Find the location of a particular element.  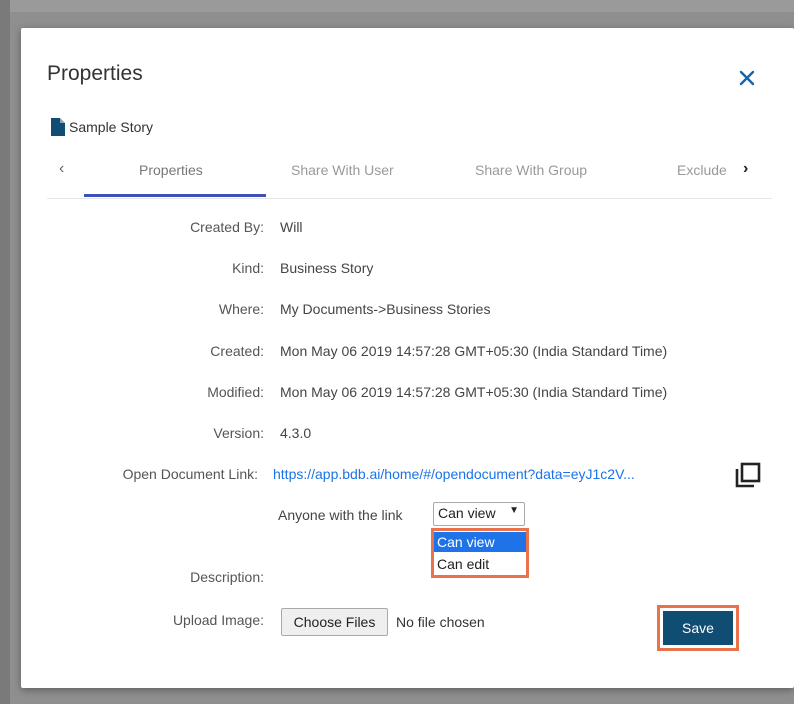

tab-properties: Properties is located at coordinates (171, 170).